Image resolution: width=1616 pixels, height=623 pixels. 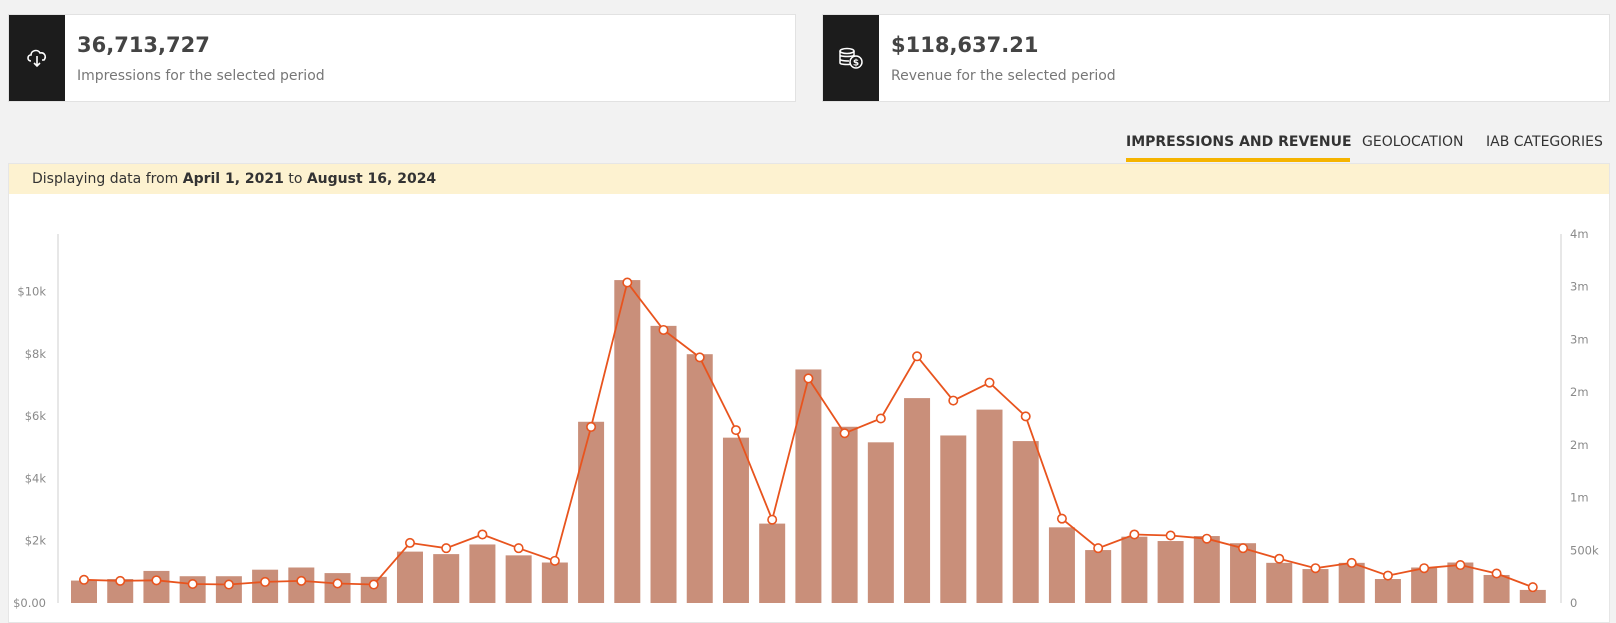 I want to click on left-tick-label: $8k, so click(x=36, y=354).